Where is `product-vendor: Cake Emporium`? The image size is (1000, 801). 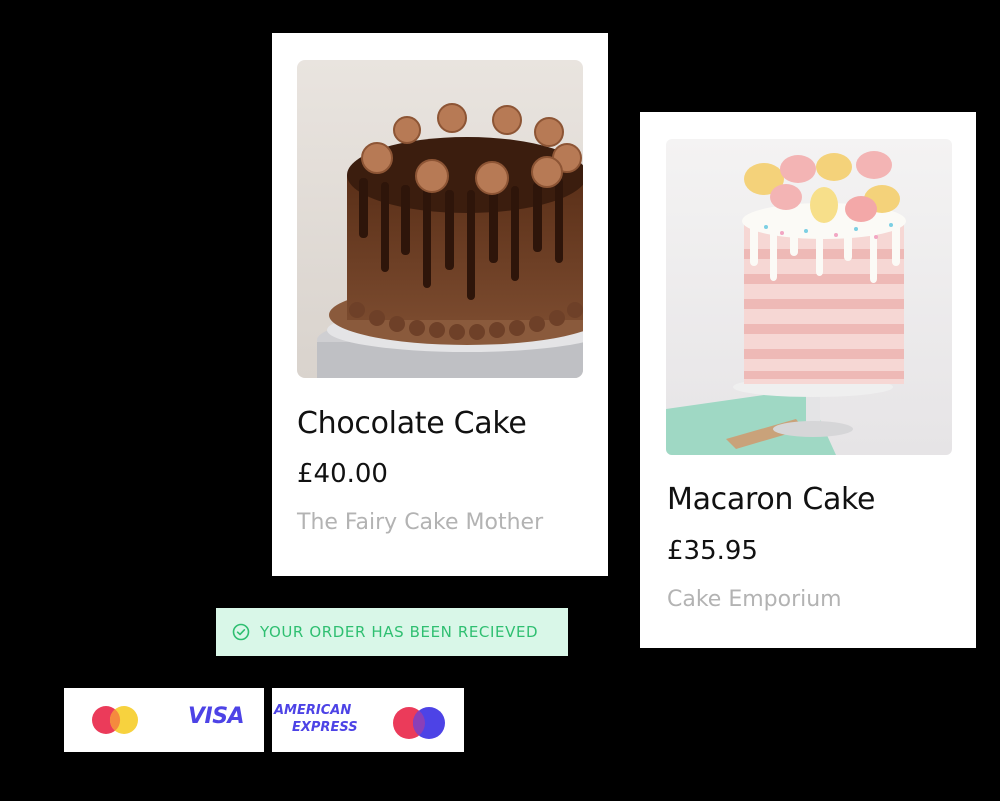 product-vendor: Cake Emporium is located at coordinates (754, 599).